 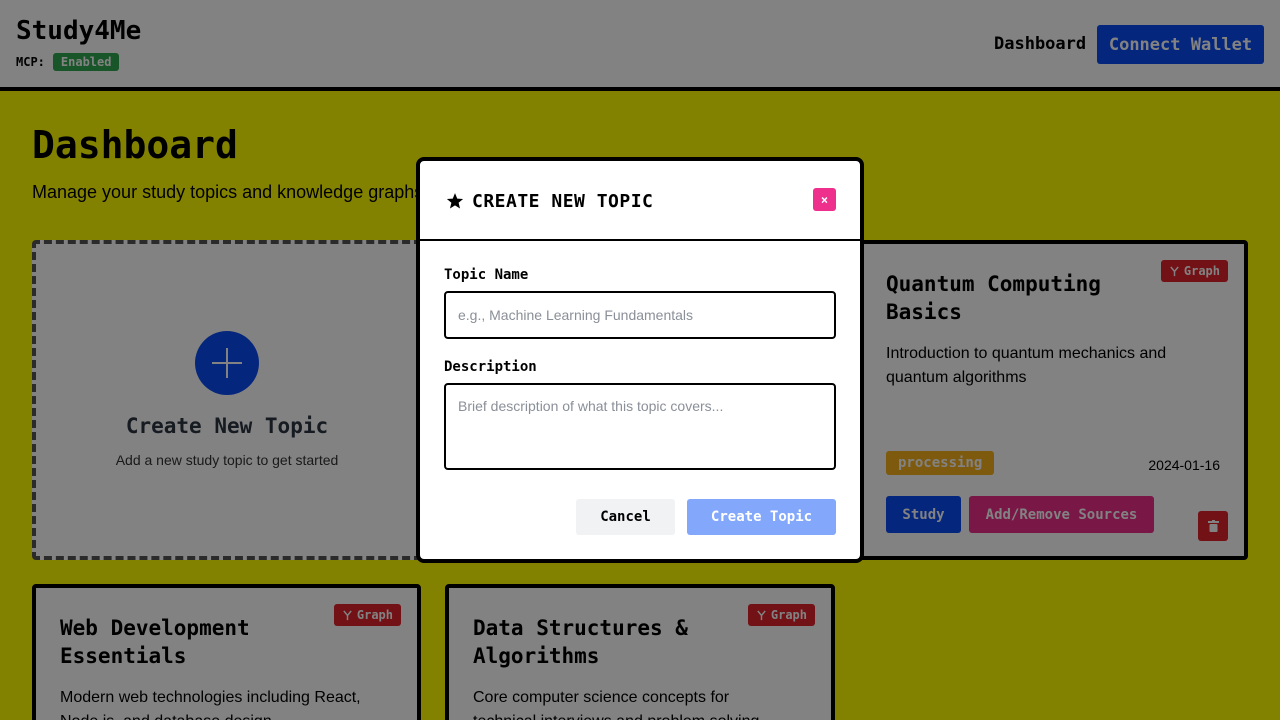 What do you see at coordinates (640, 426) in the screenshot?
I see `description-textarea` at bounding box center [640, 426].